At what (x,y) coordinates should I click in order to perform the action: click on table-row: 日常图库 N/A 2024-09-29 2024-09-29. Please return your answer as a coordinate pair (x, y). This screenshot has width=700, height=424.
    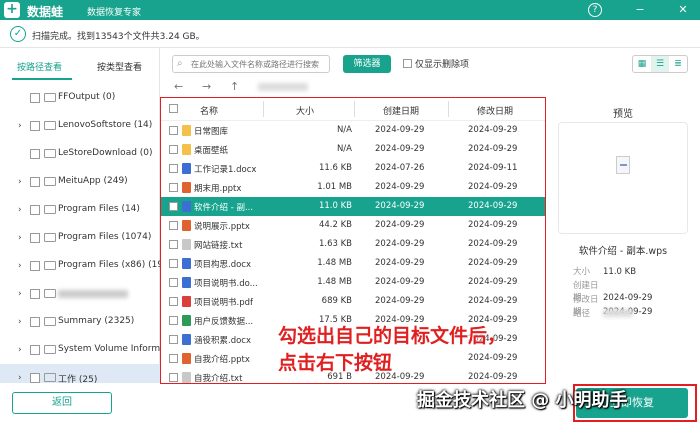
    Looking at the image, I should click on (352, 130).